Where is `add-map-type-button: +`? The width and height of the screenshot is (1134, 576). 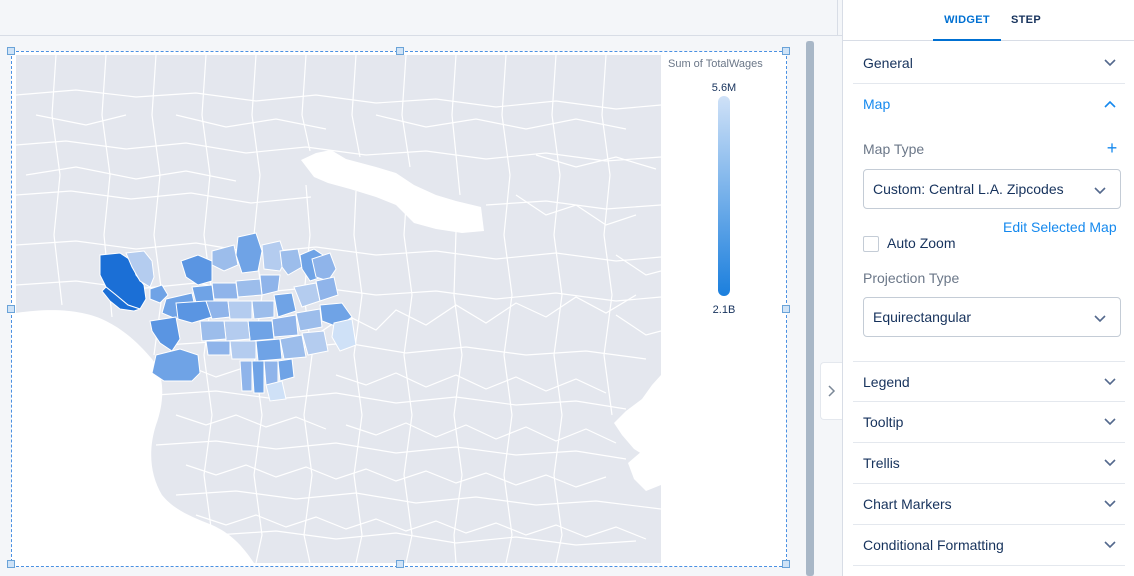
add-map-type-button: + is located at coordinates (1112, 148).